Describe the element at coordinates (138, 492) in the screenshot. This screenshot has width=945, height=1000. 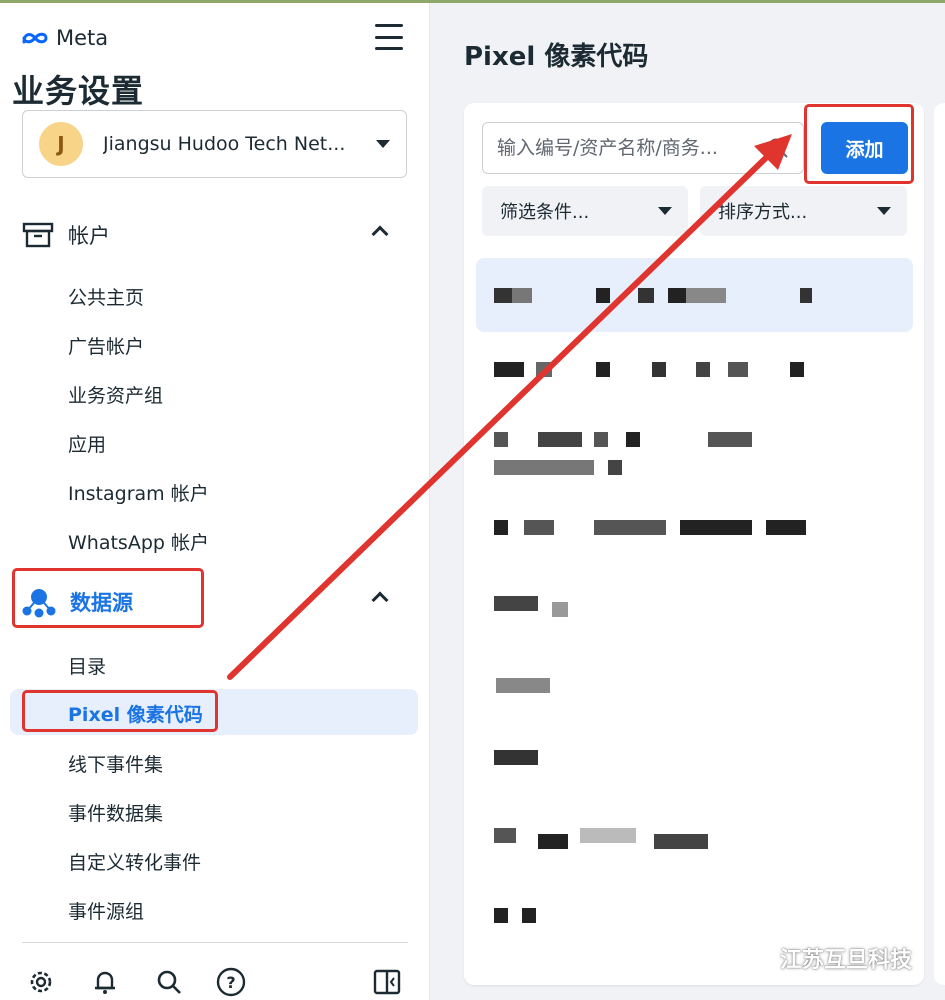
I see `sidebar-item-instagram: Instagram 帐户` at that location.